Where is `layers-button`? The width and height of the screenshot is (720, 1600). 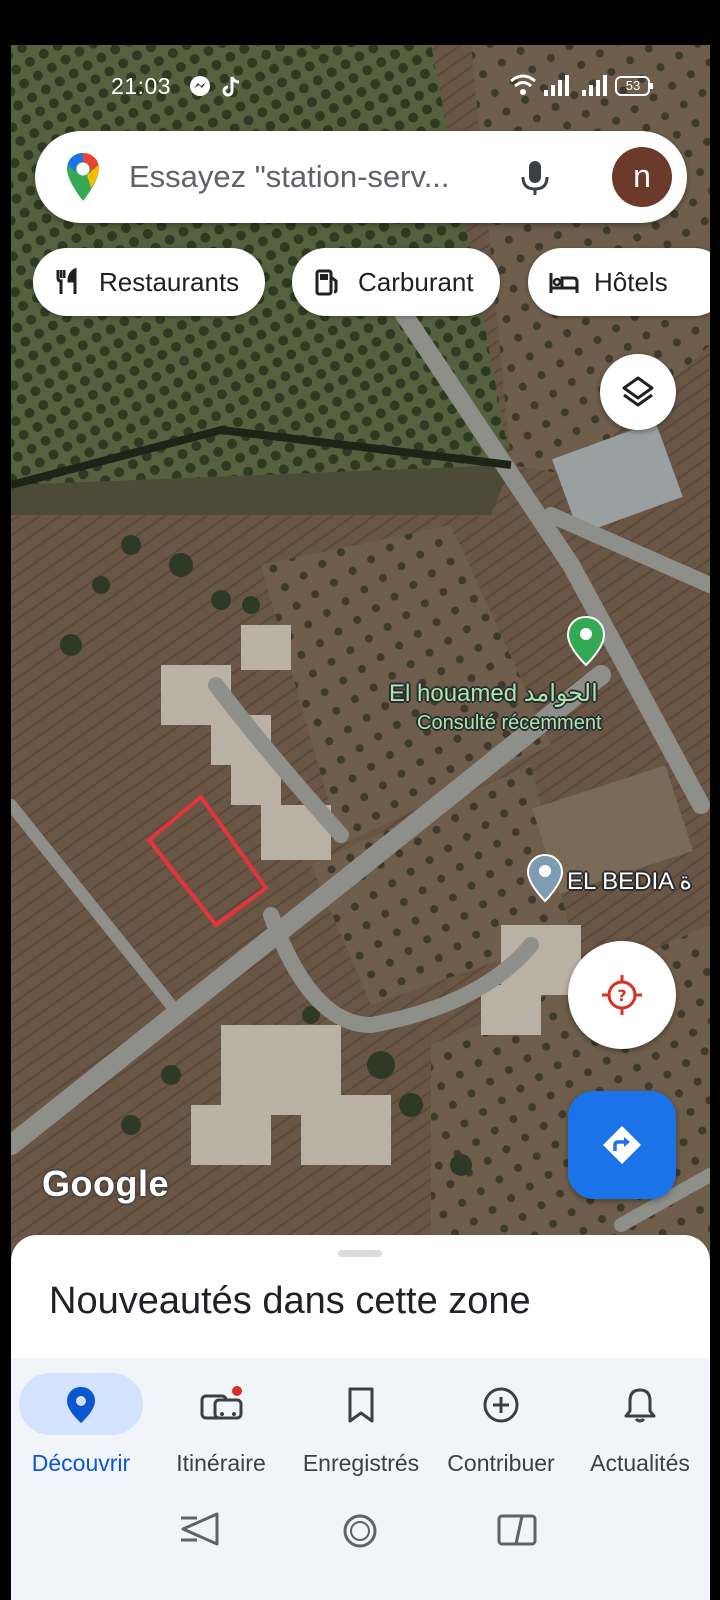 layers-button is located at coordinates (638, 392).